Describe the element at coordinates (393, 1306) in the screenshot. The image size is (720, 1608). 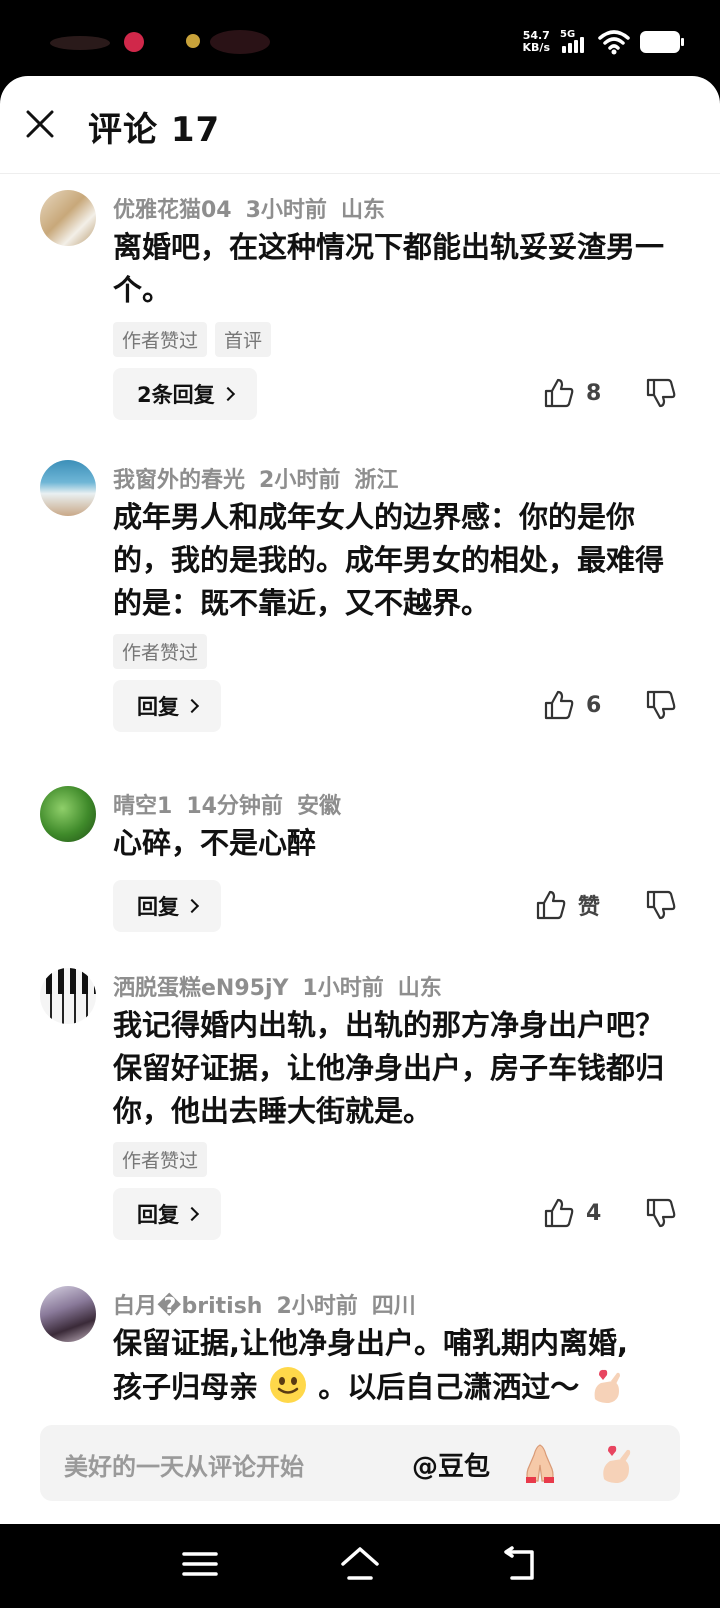
I see `comment-location: 四川` at that location.